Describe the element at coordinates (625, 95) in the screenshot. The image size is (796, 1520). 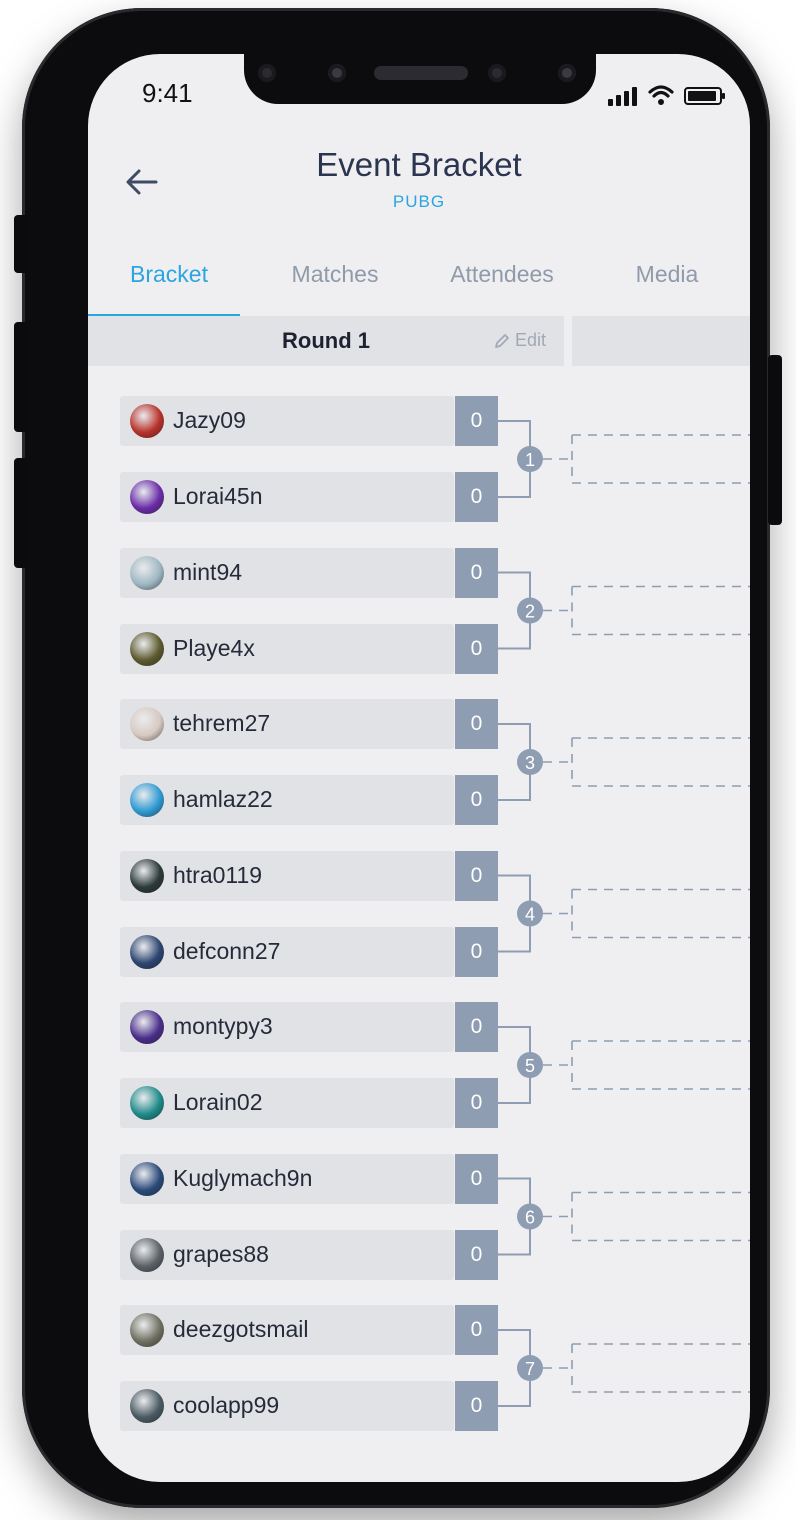
I see `signal-icon` at that location.